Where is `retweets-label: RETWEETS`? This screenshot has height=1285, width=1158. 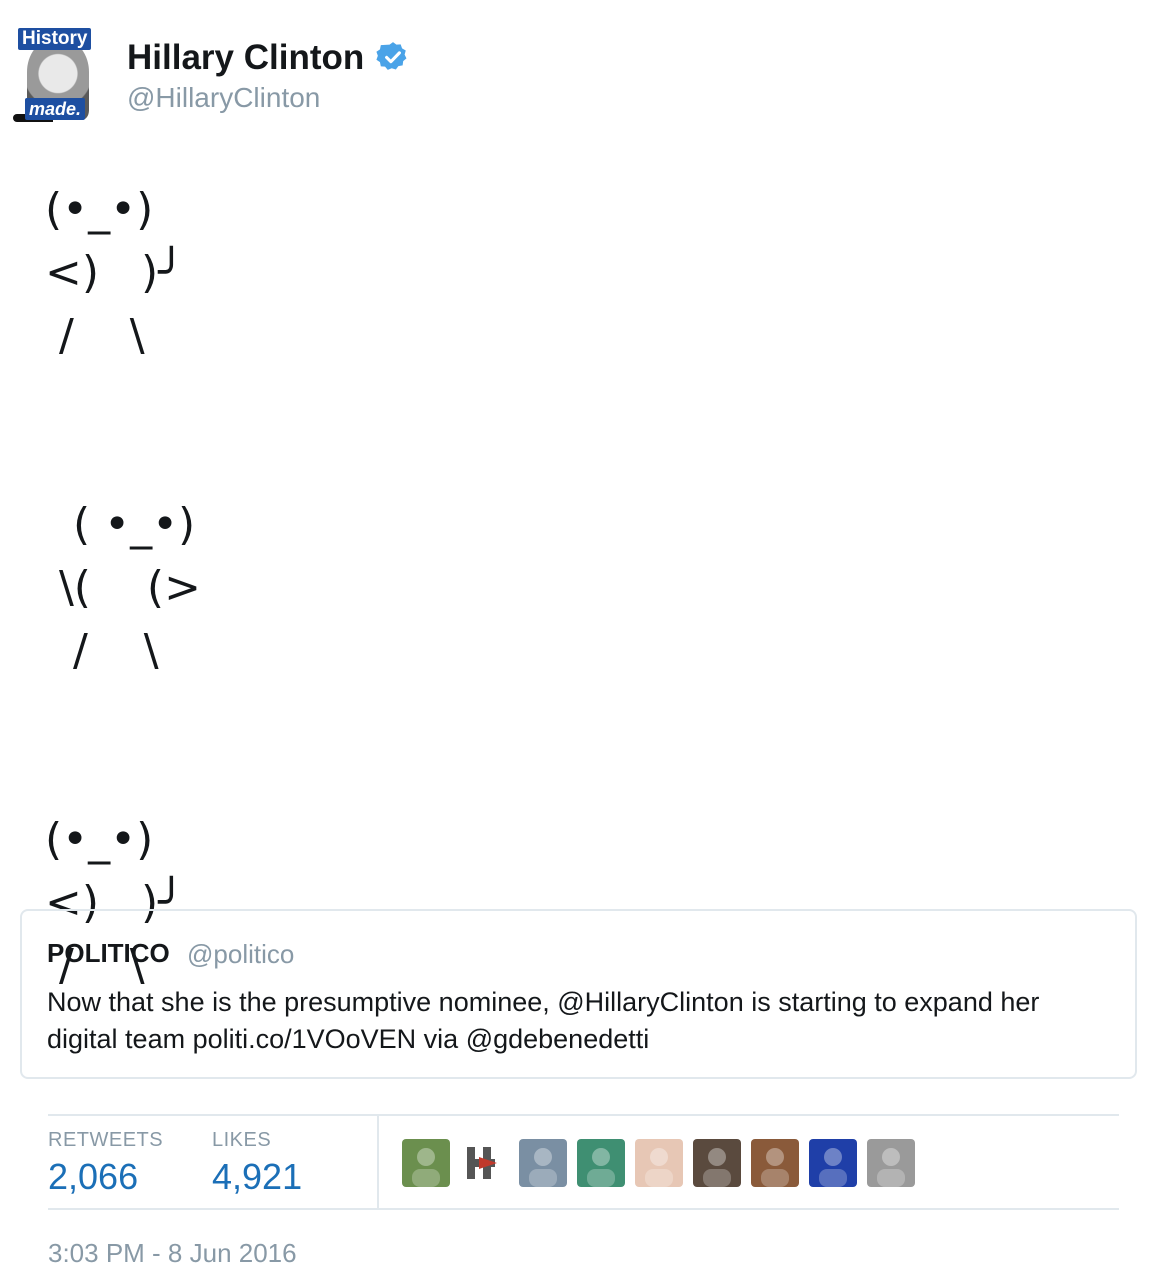
retweets-label: RETWEETS is located at coordinates (106, 1140).